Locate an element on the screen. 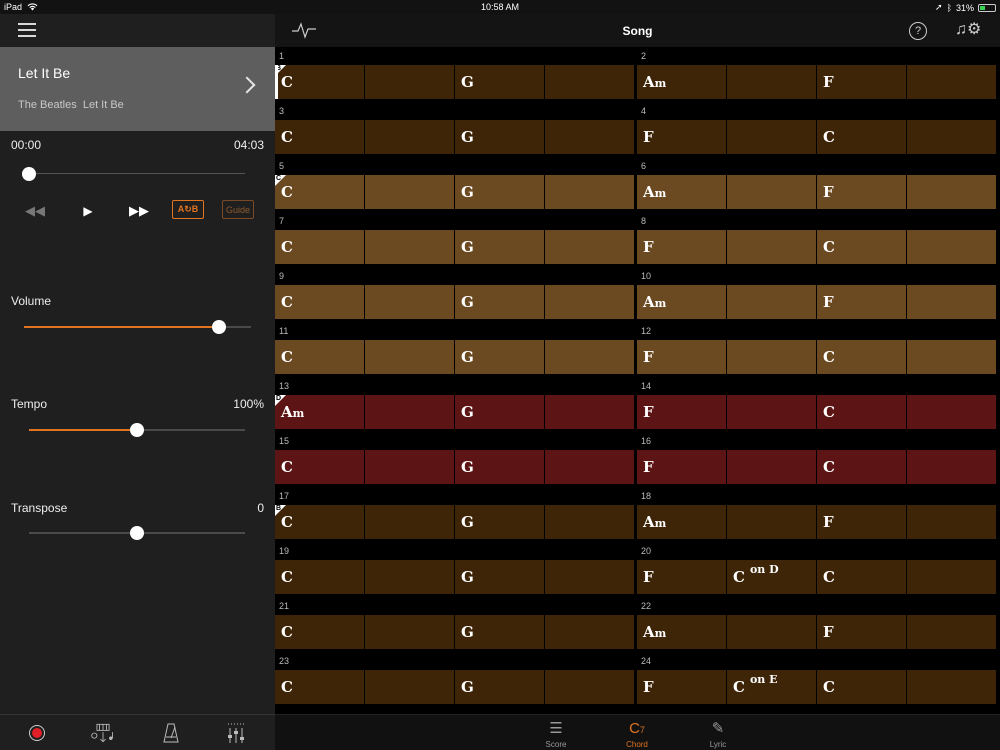  measure: 20 F Con DC is located at coordinates (817, 573).